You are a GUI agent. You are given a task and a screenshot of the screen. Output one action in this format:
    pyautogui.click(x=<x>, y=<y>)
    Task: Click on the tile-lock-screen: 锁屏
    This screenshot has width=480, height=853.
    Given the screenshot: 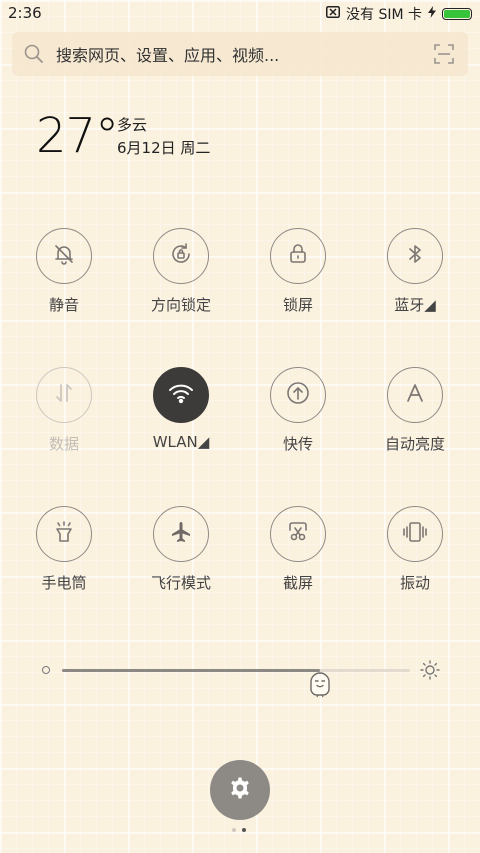 What is the action you would take?
    pyautogui.click(x=298, y=271)
    